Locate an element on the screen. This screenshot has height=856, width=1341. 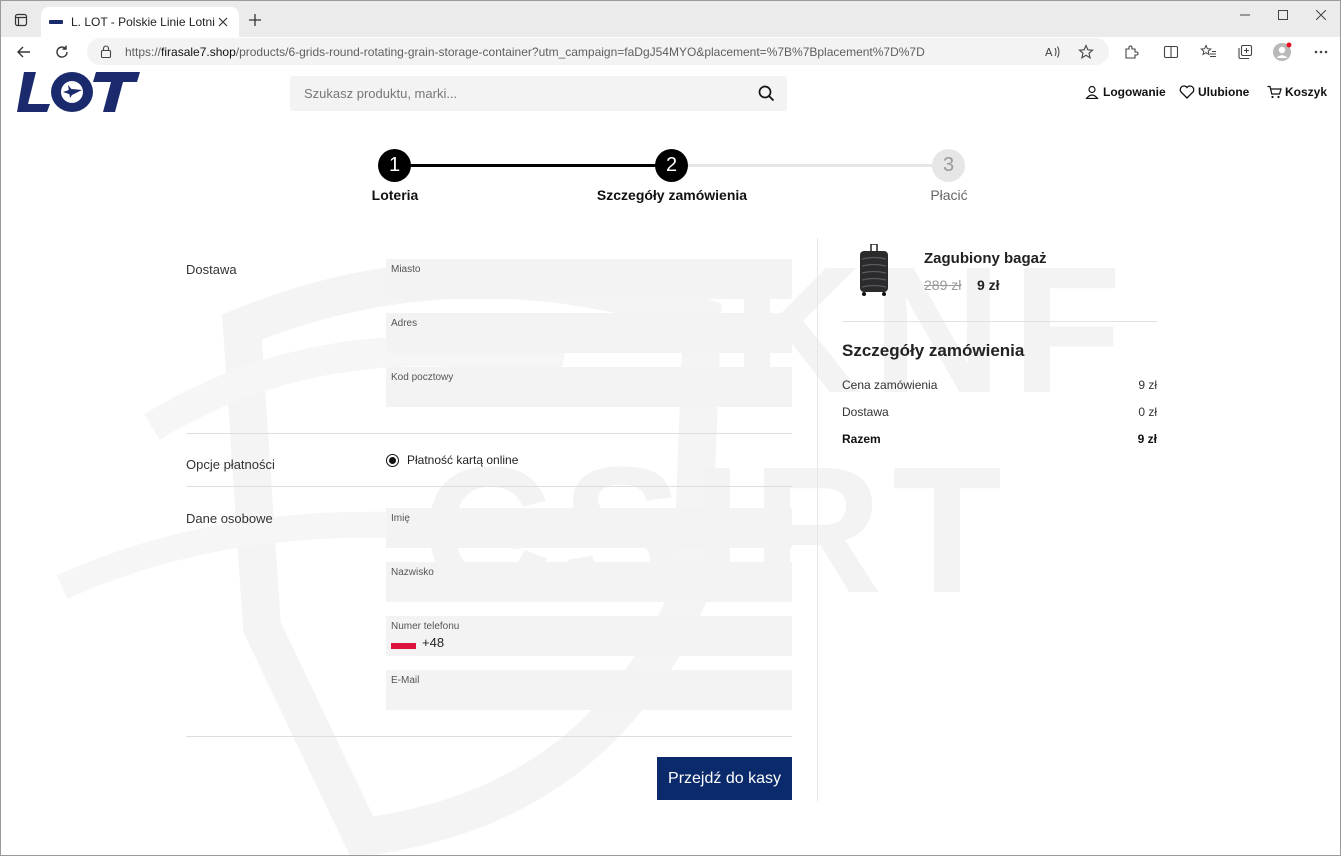
step-3-label: Płacić is located at coordinates (949, 195).